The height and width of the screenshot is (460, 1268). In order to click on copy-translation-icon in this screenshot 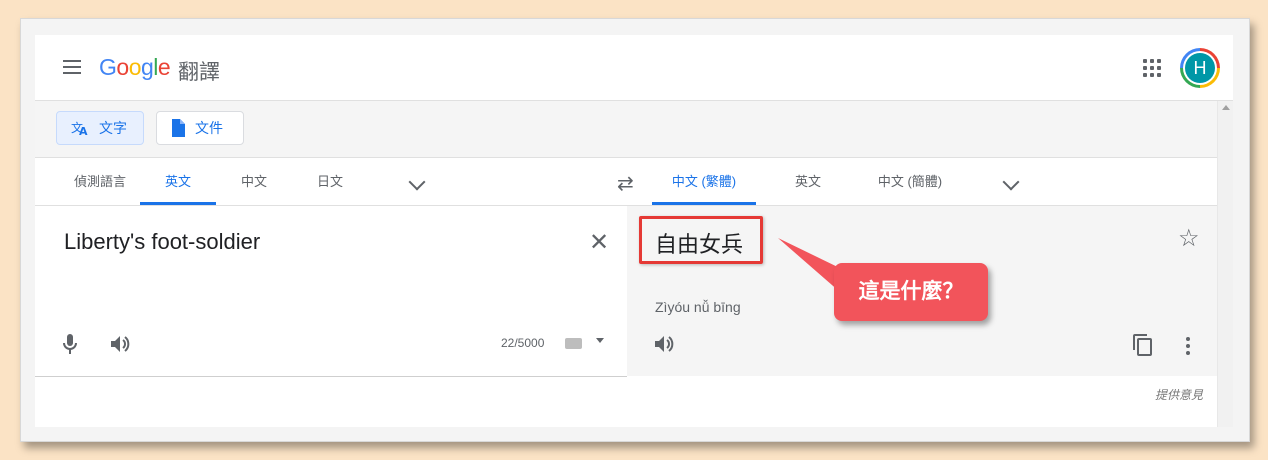, I will do `click(1143, 347)`.